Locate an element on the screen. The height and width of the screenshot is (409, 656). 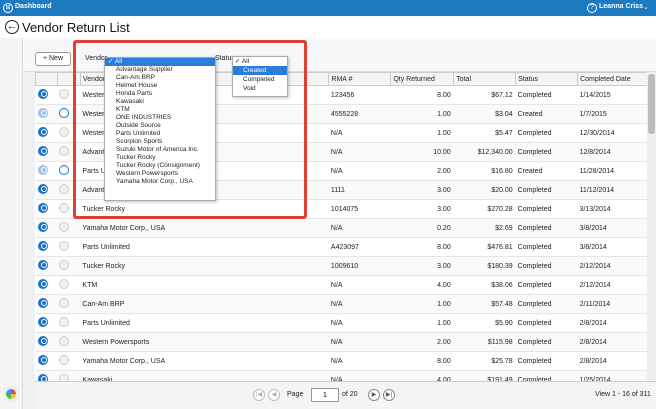
col-rma: RMA # is located at coordinates (360, 79).